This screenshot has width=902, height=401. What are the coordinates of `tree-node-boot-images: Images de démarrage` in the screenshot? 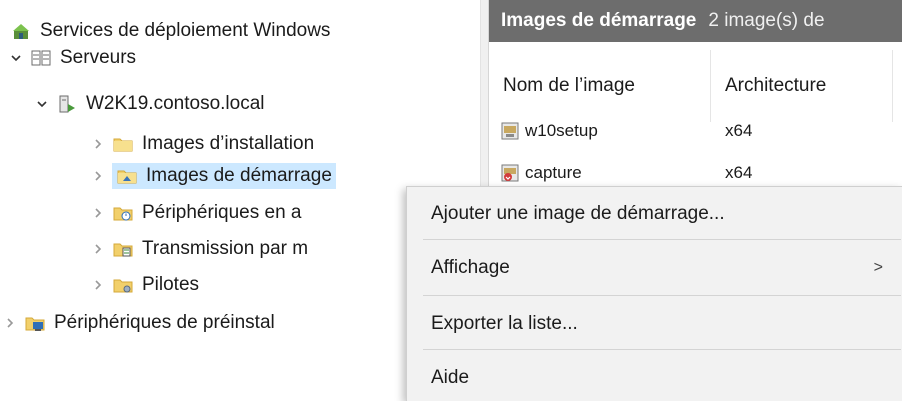 It's located at (213, 176).